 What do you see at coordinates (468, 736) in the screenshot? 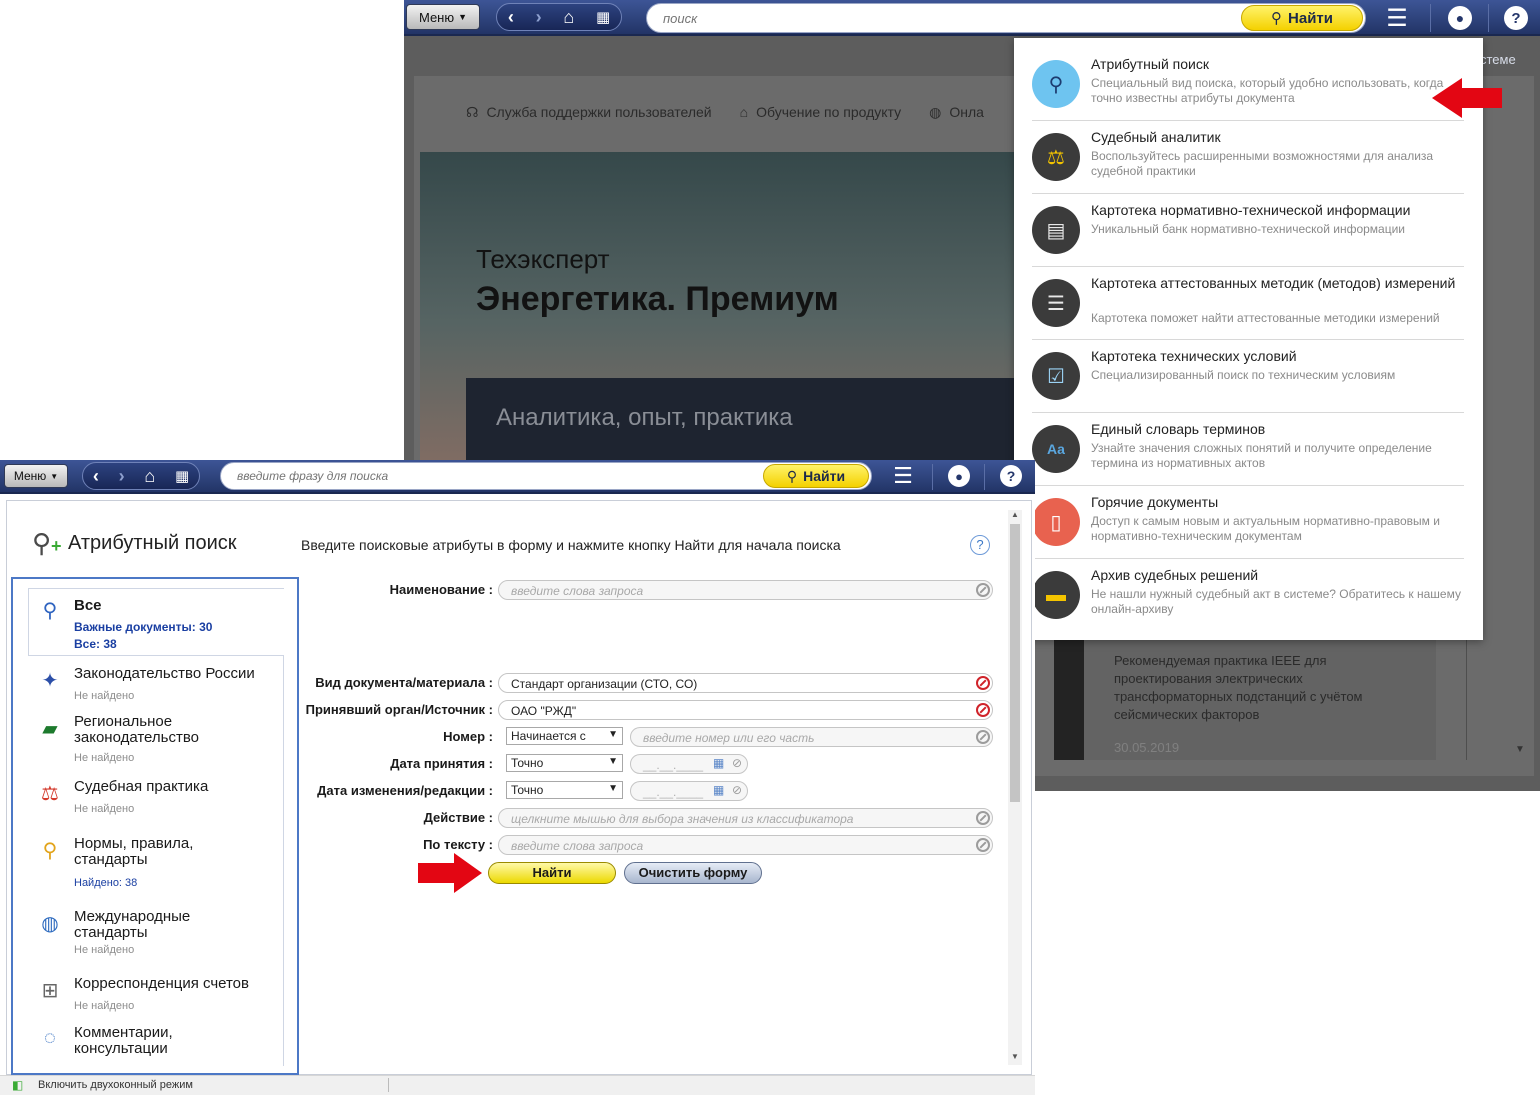
I see `number-label: Номер :` at bounding box center [468, 736].